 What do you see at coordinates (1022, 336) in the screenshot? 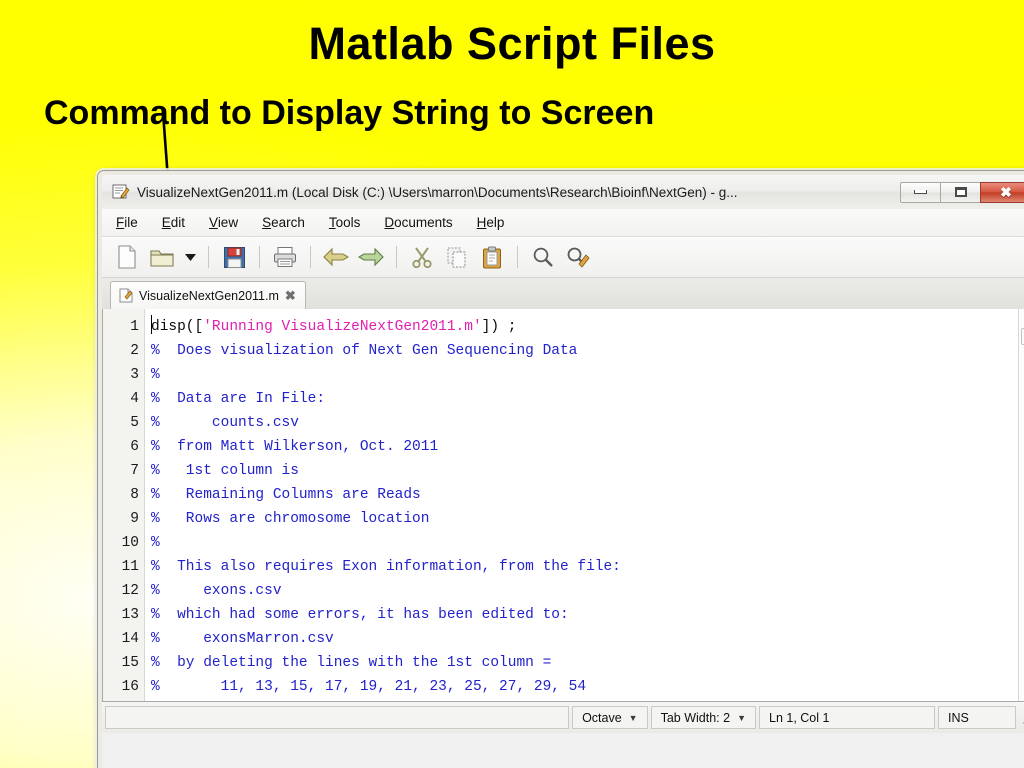
I see `scrollbar-thumb` at bounding box center [1022, 336].